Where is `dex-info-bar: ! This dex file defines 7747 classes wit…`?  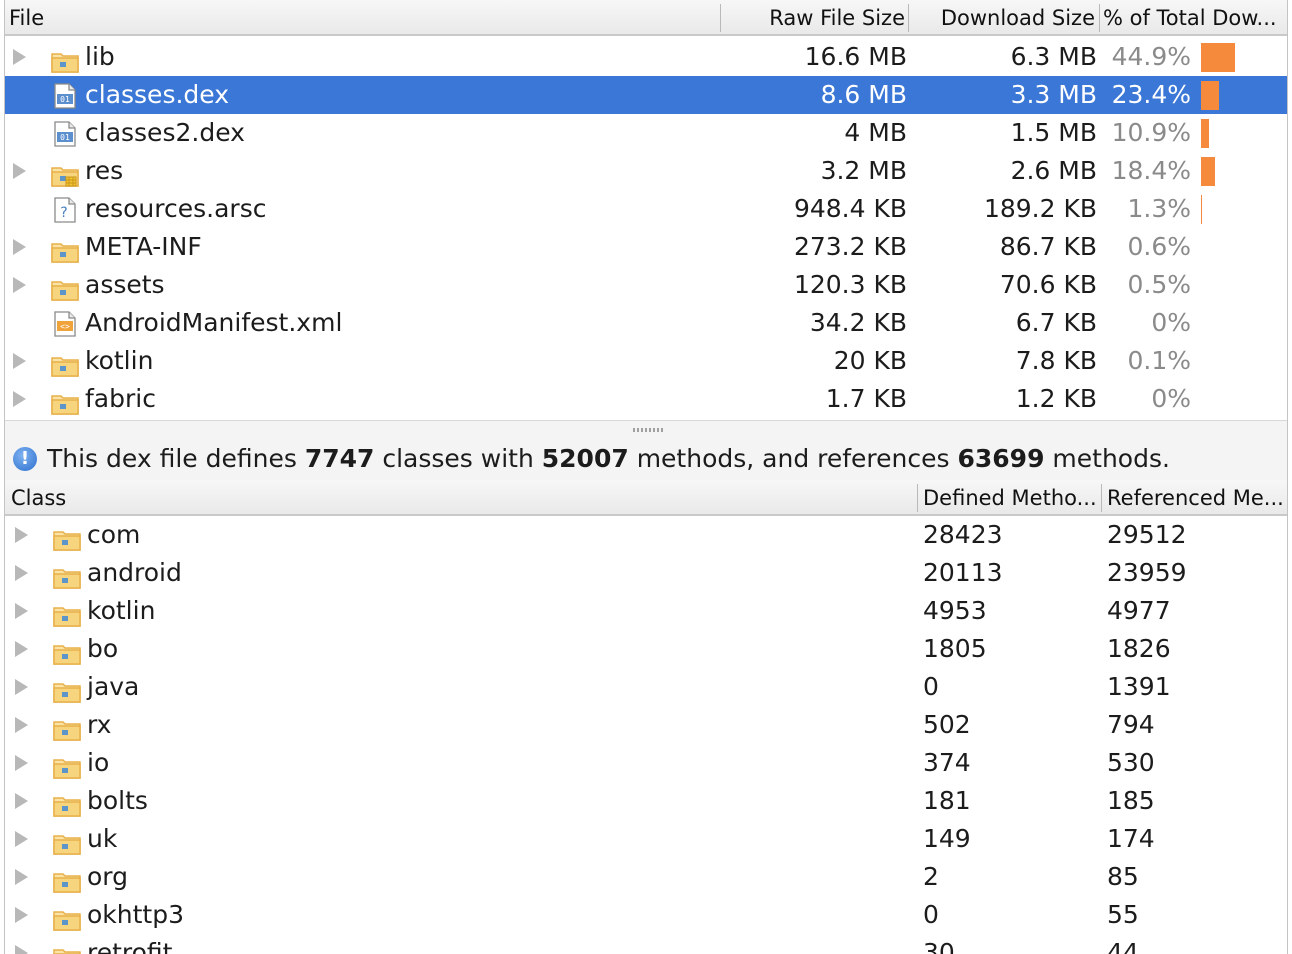
dex-info-bar: ! This dex file defines 7747 classes wit… is located at coordinates (646, 459).